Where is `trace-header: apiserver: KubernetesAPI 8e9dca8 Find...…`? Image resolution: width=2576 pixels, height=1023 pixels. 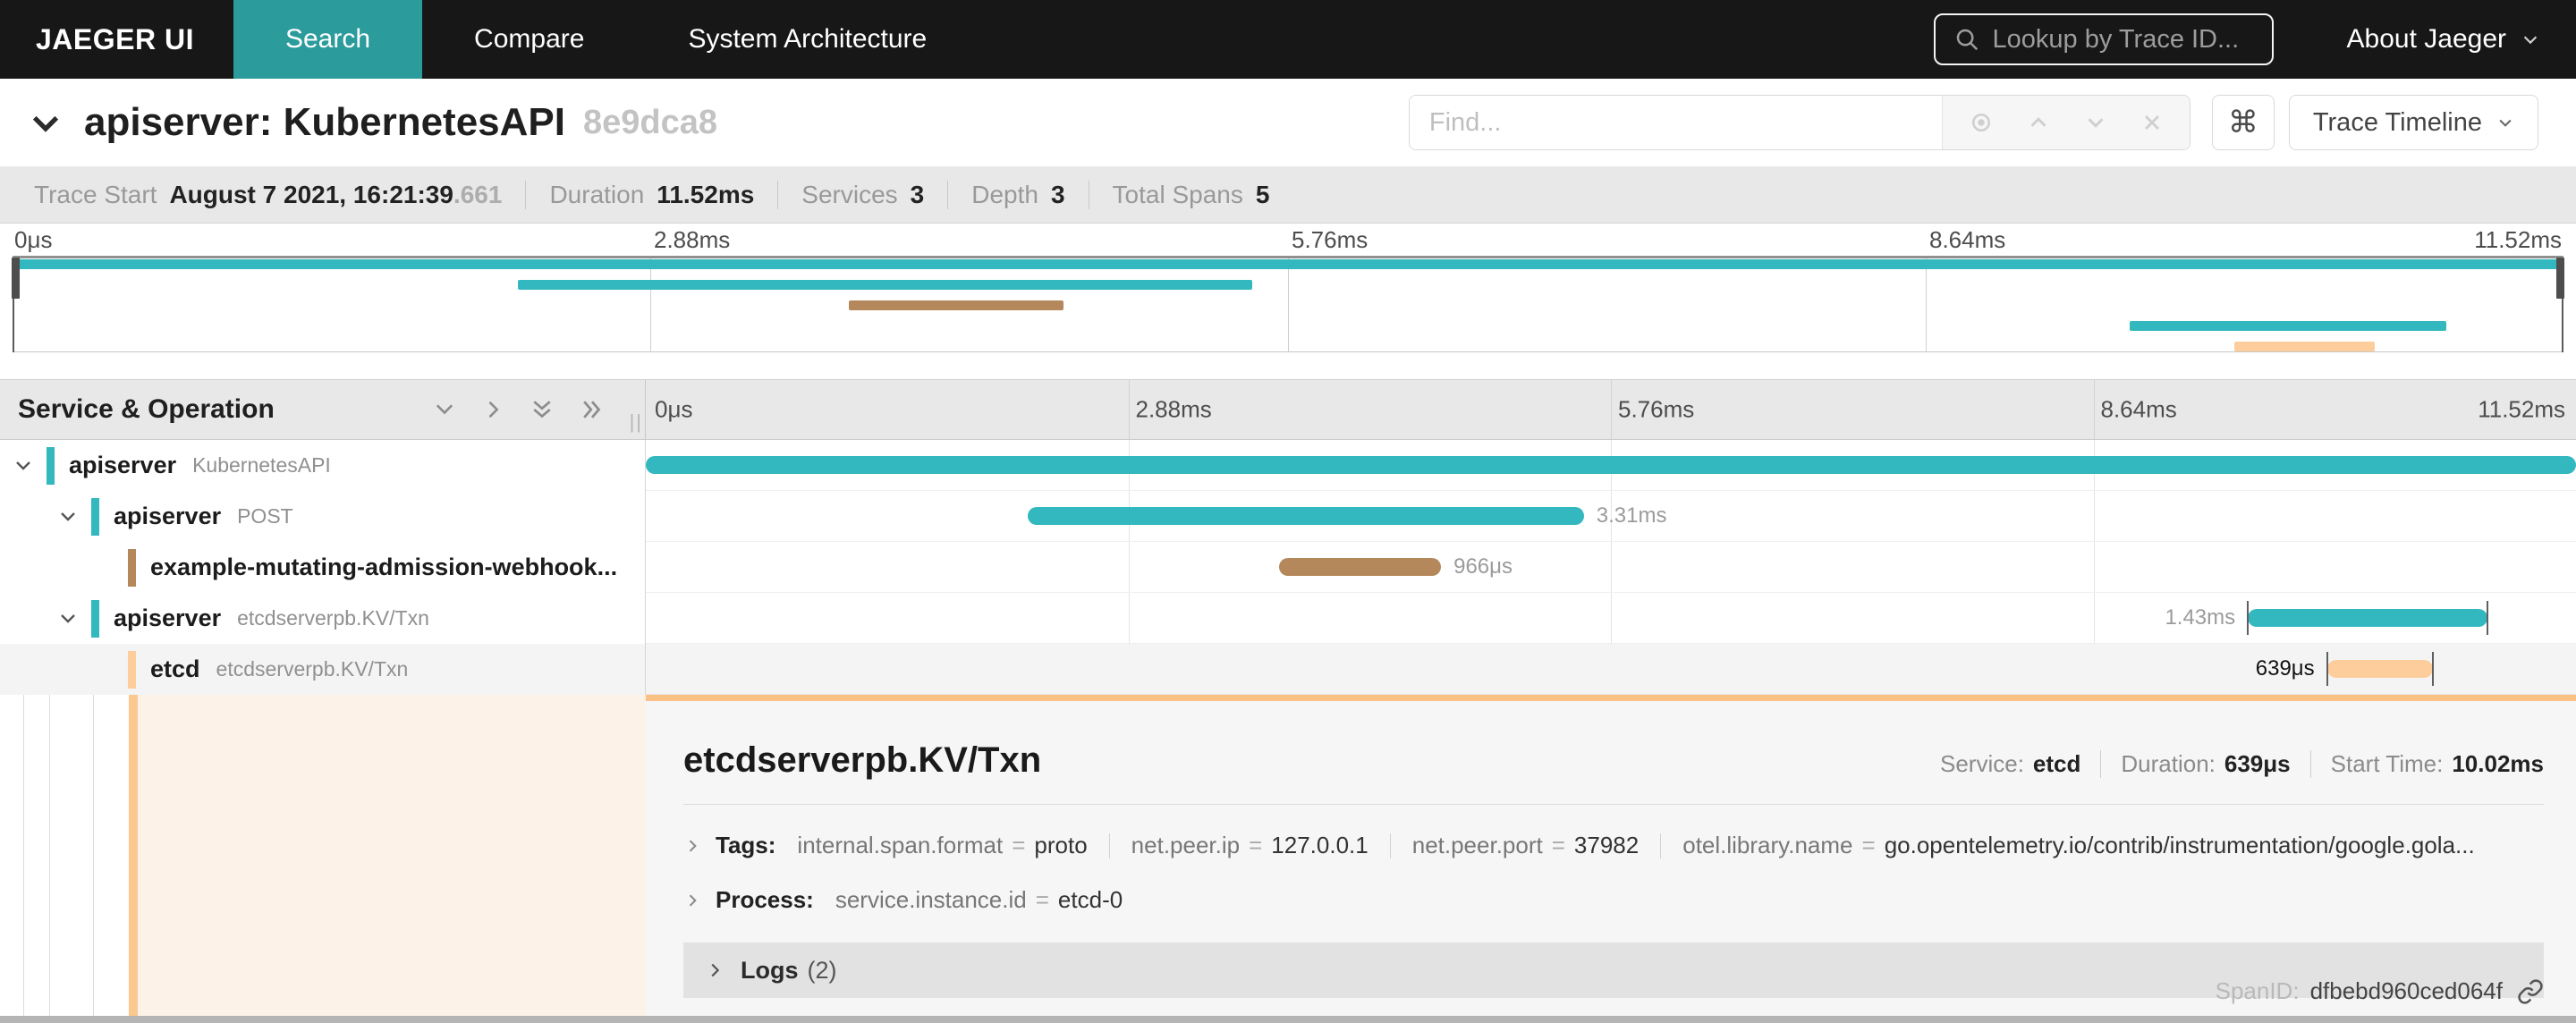 trace-header: apiserver: KubernetesAPI 8e9dca8 Find...… is located at coordinates (1288, 122).